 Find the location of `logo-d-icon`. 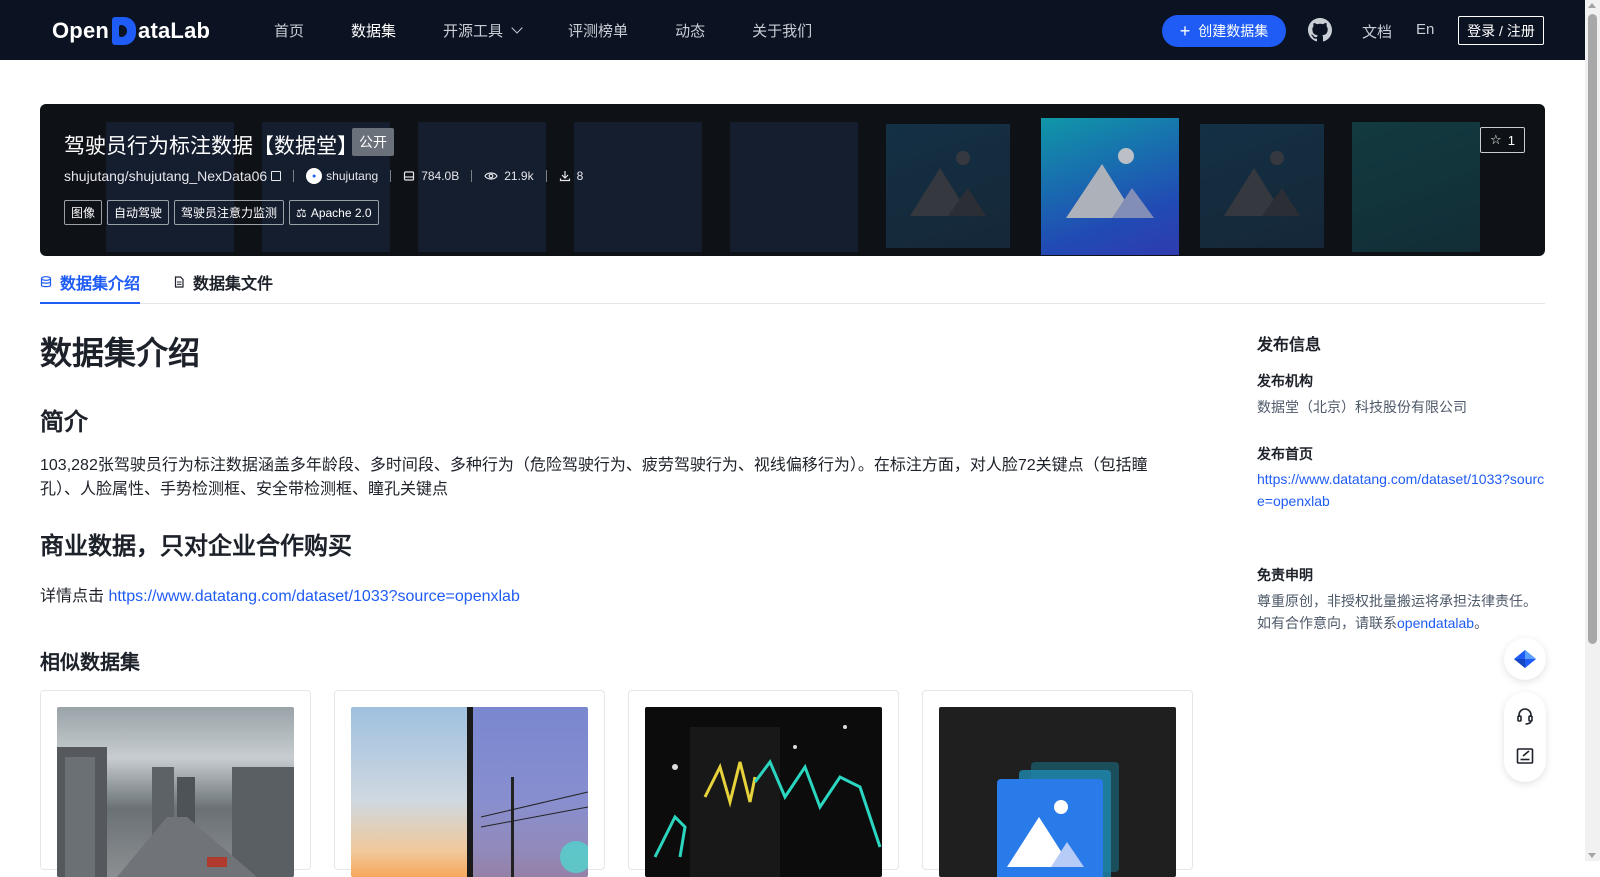

logo-d-icon is located at coordinates (124, 31).